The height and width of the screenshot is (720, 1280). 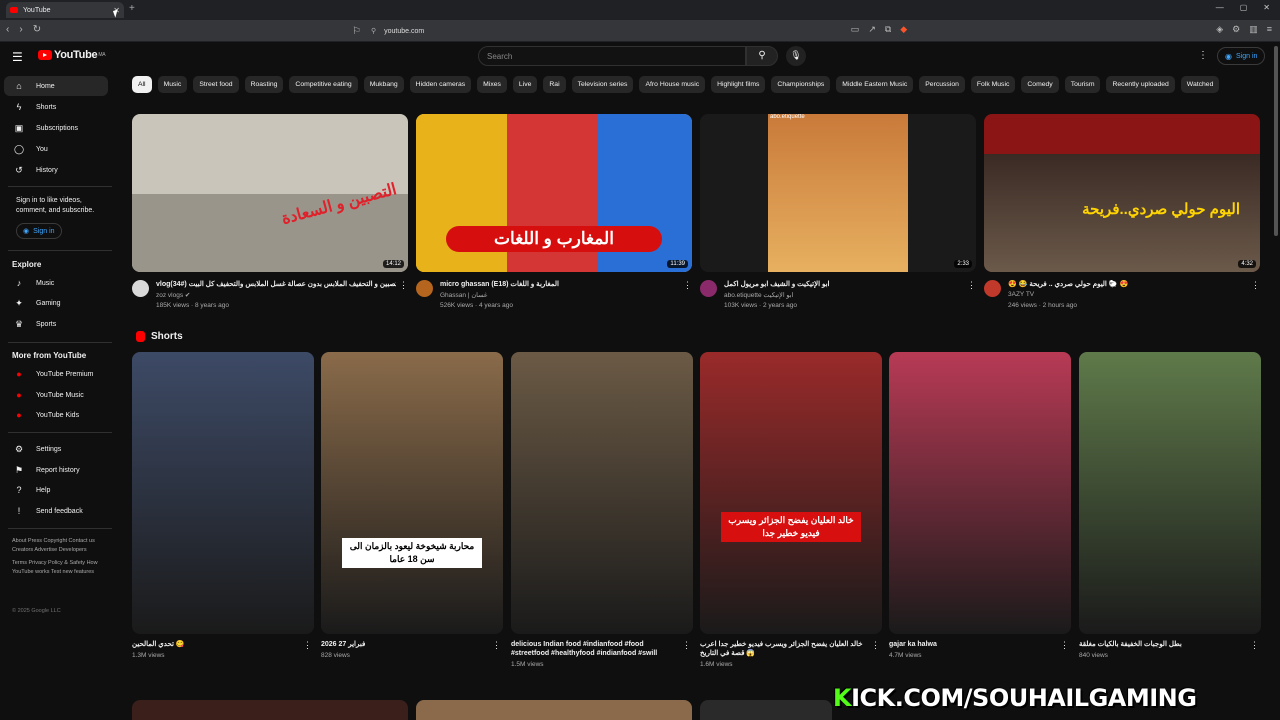 I want to click on chip-percussion: Percussion, so click(x=942, y=84).